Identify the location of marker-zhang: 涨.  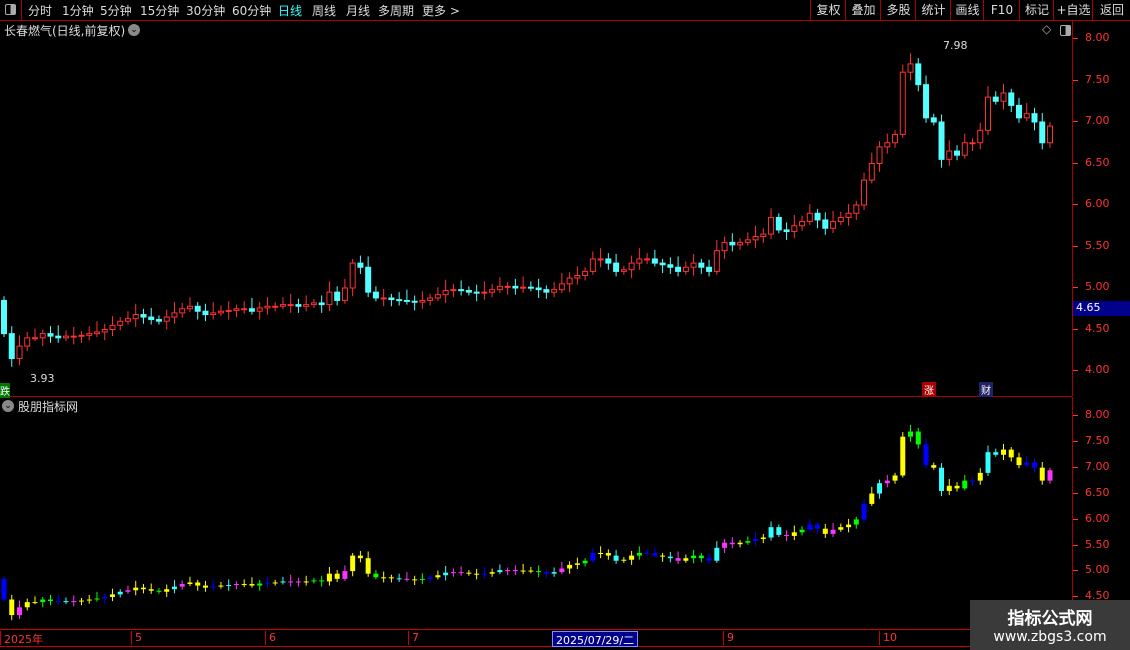
(929, 389).